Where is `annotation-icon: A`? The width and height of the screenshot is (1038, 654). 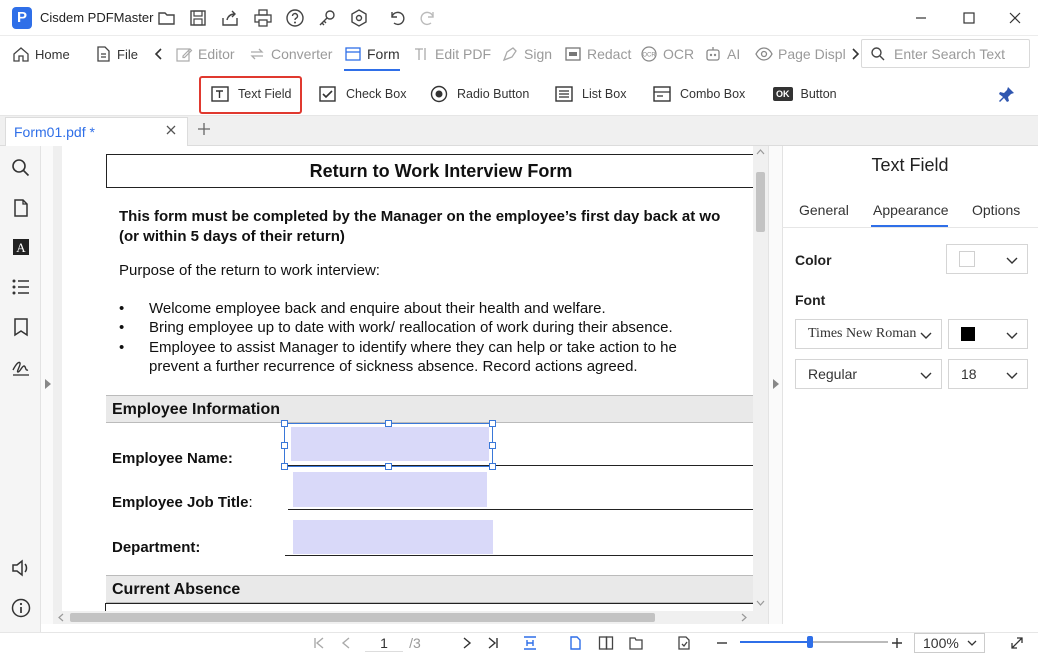 annotation-icon: A is located at coordinates (21, 247).